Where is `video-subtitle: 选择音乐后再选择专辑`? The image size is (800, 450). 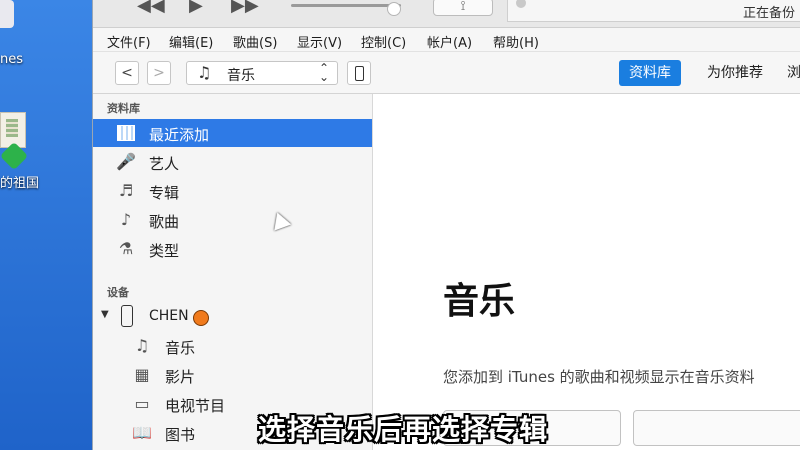
video-subtitle: 选择音乐后再选择专辑 is located at coordinates (403, 429).